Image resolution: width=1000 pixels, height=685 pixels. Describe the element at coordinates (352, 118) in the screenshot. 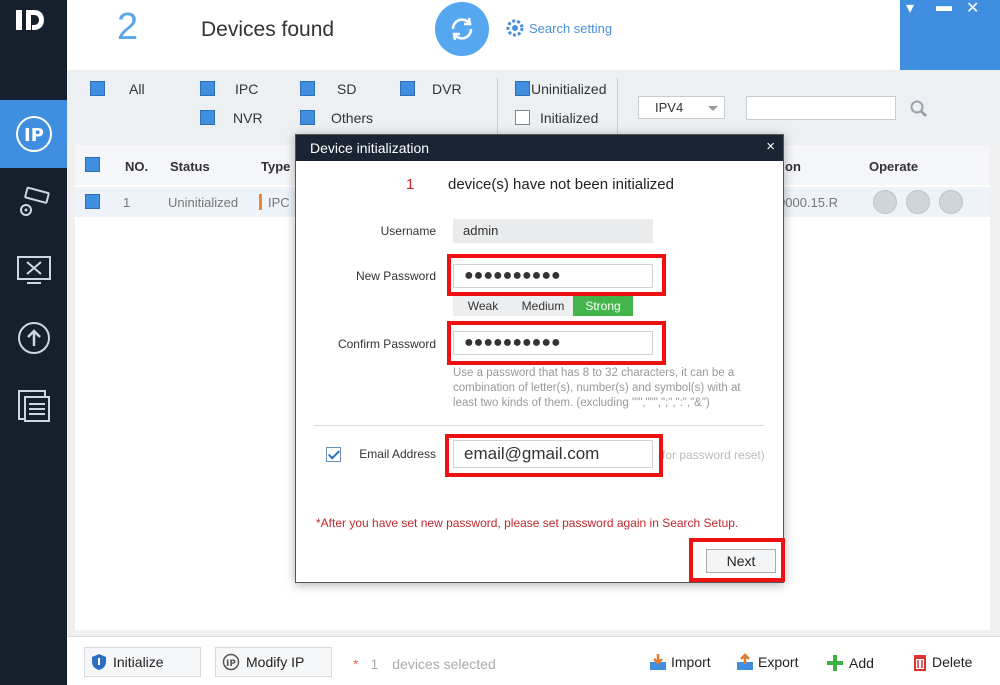

I see `filter-others-label: Others` at that location.